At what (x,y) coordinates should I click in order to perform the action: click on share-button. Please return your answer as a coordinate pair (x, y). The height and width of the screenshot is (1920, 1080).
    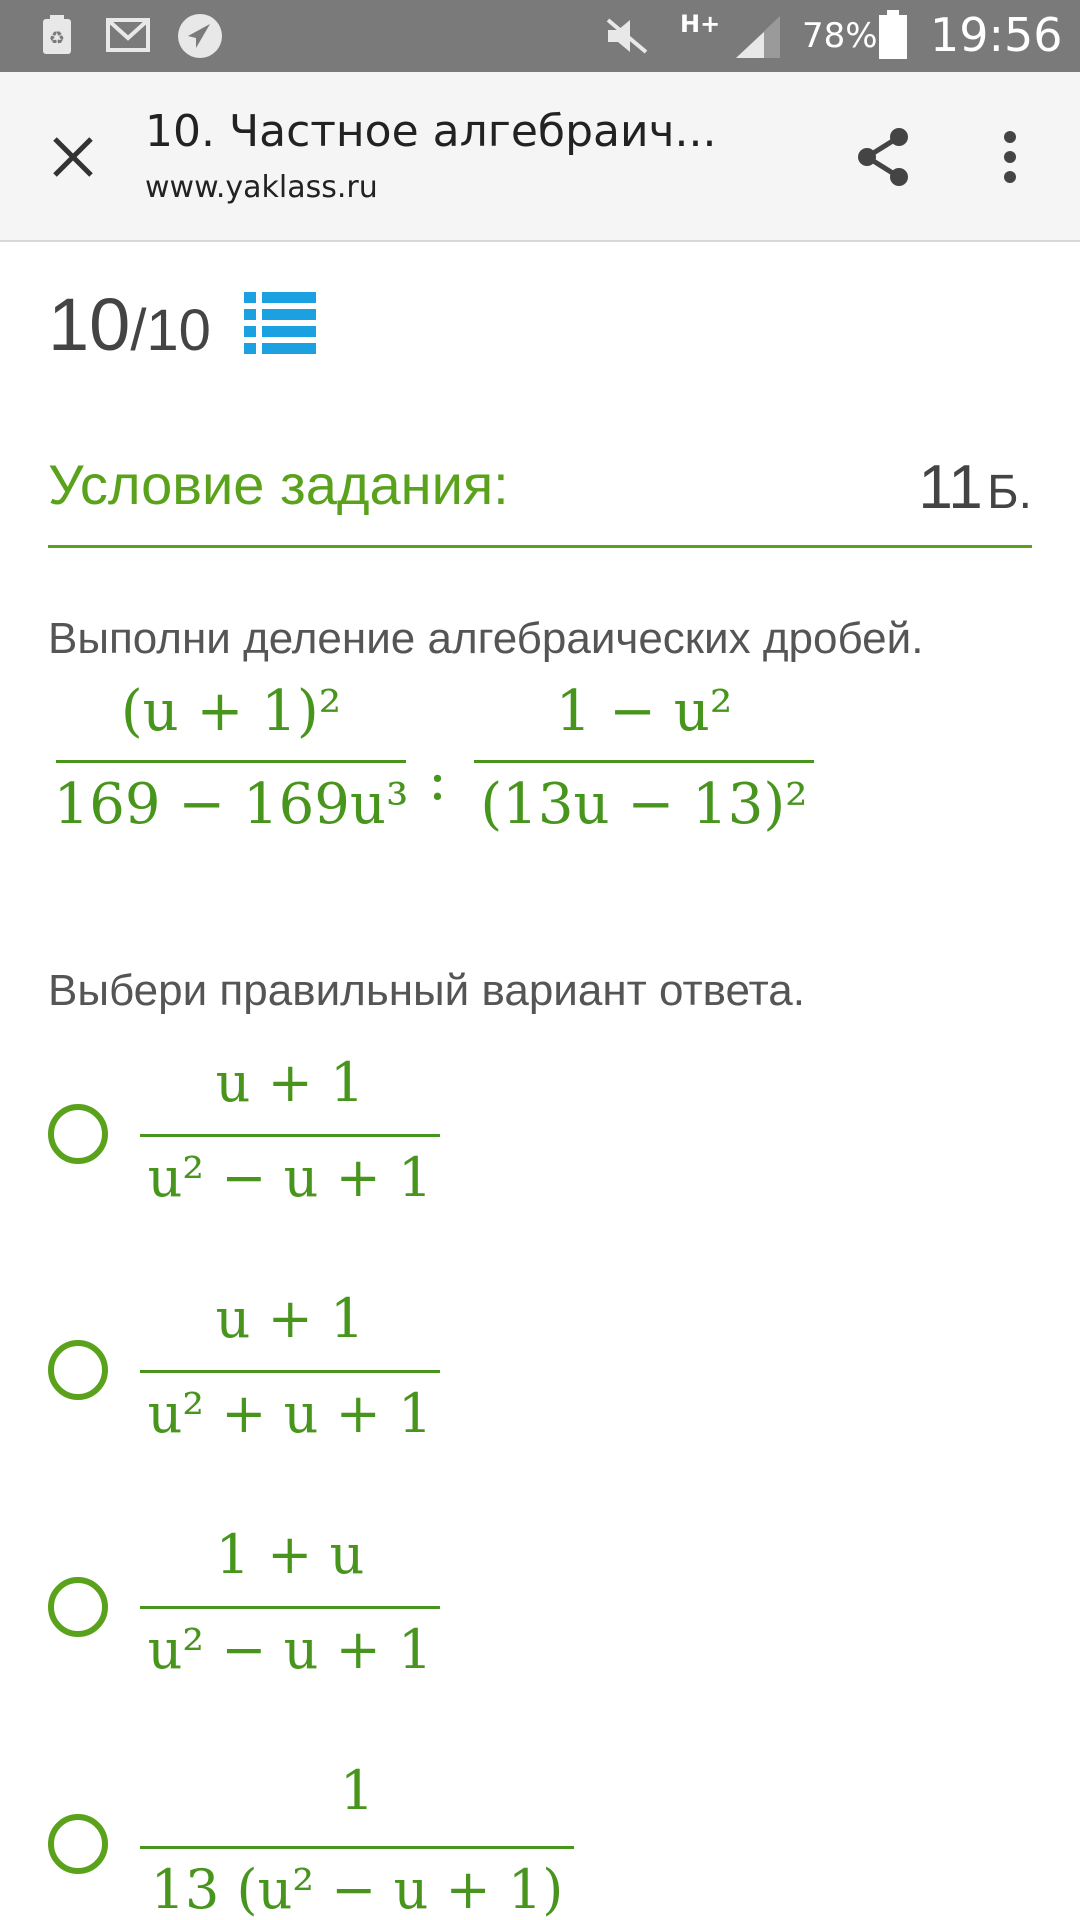
    Looking at the image, I should click on (883, 157).